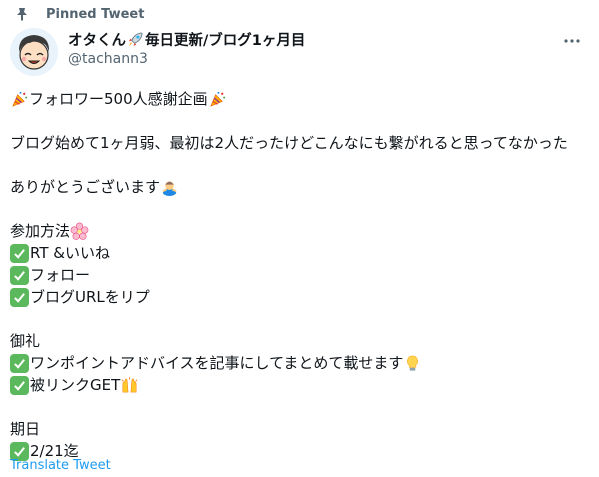  Describe the element at coordinates (135, 39) in the screenshot. I see `rocket-icon` at that location.